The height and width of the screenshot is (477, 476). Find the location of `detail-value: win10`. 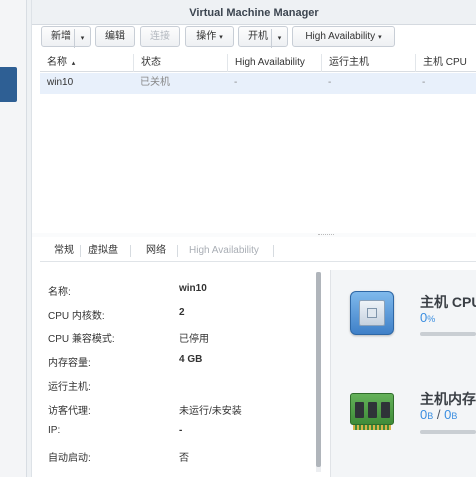

detail-value: win10 is located at coordinates (193, 288).